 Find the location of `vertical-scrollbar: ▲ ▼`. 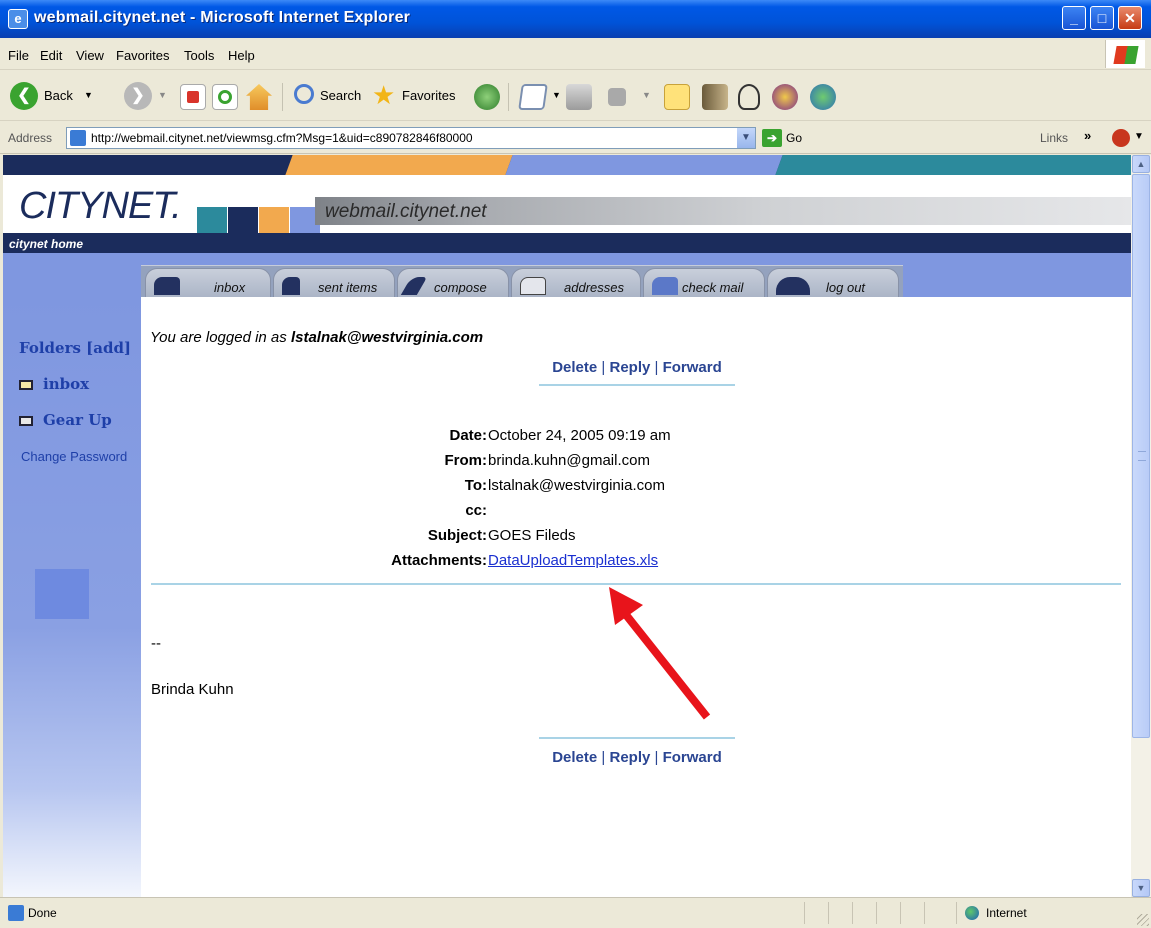

vertical-scrollbar: ▲ ▼ is located at coordinates (1141, 526).